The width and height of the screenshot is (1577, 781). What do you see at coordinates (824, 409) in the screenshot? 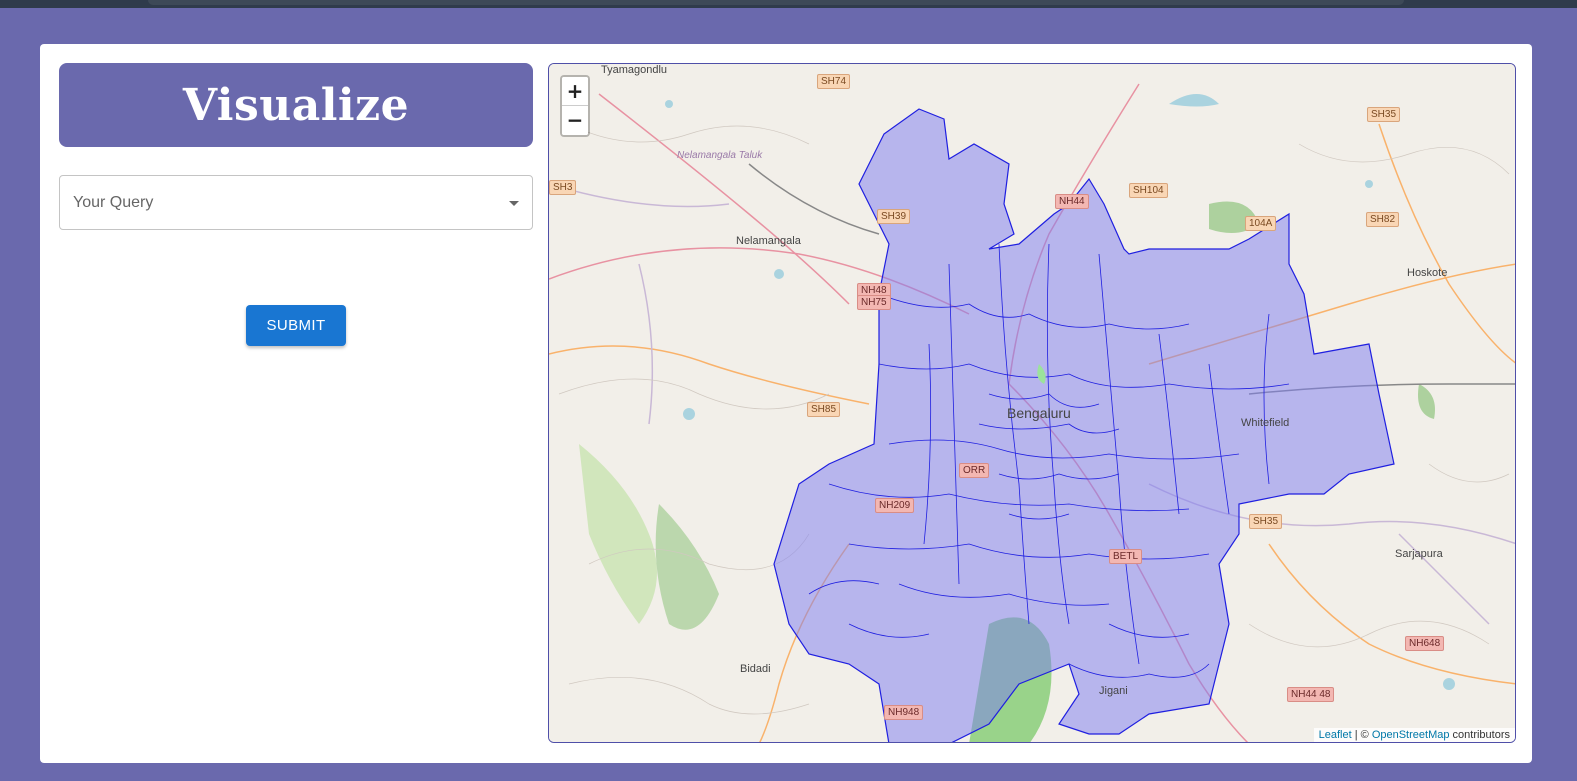
I see `road-shield: SH85` at bounding box center [824, 409].